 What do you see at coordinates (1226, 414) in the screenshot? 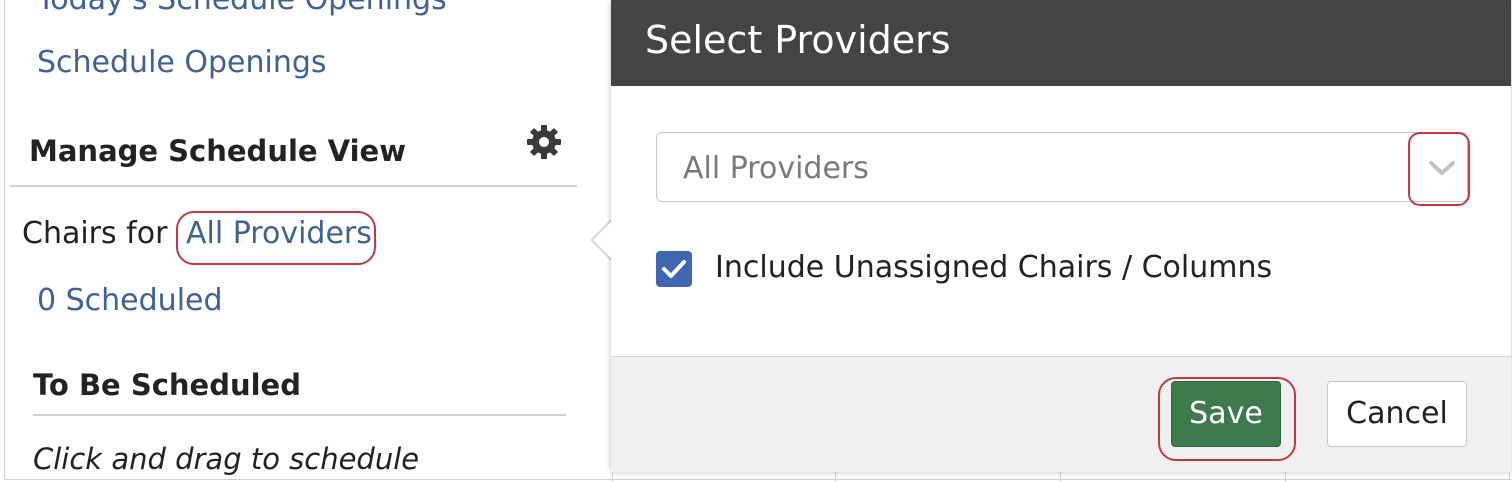
I see `save-button: Save` at bounding box center [1226, 414].